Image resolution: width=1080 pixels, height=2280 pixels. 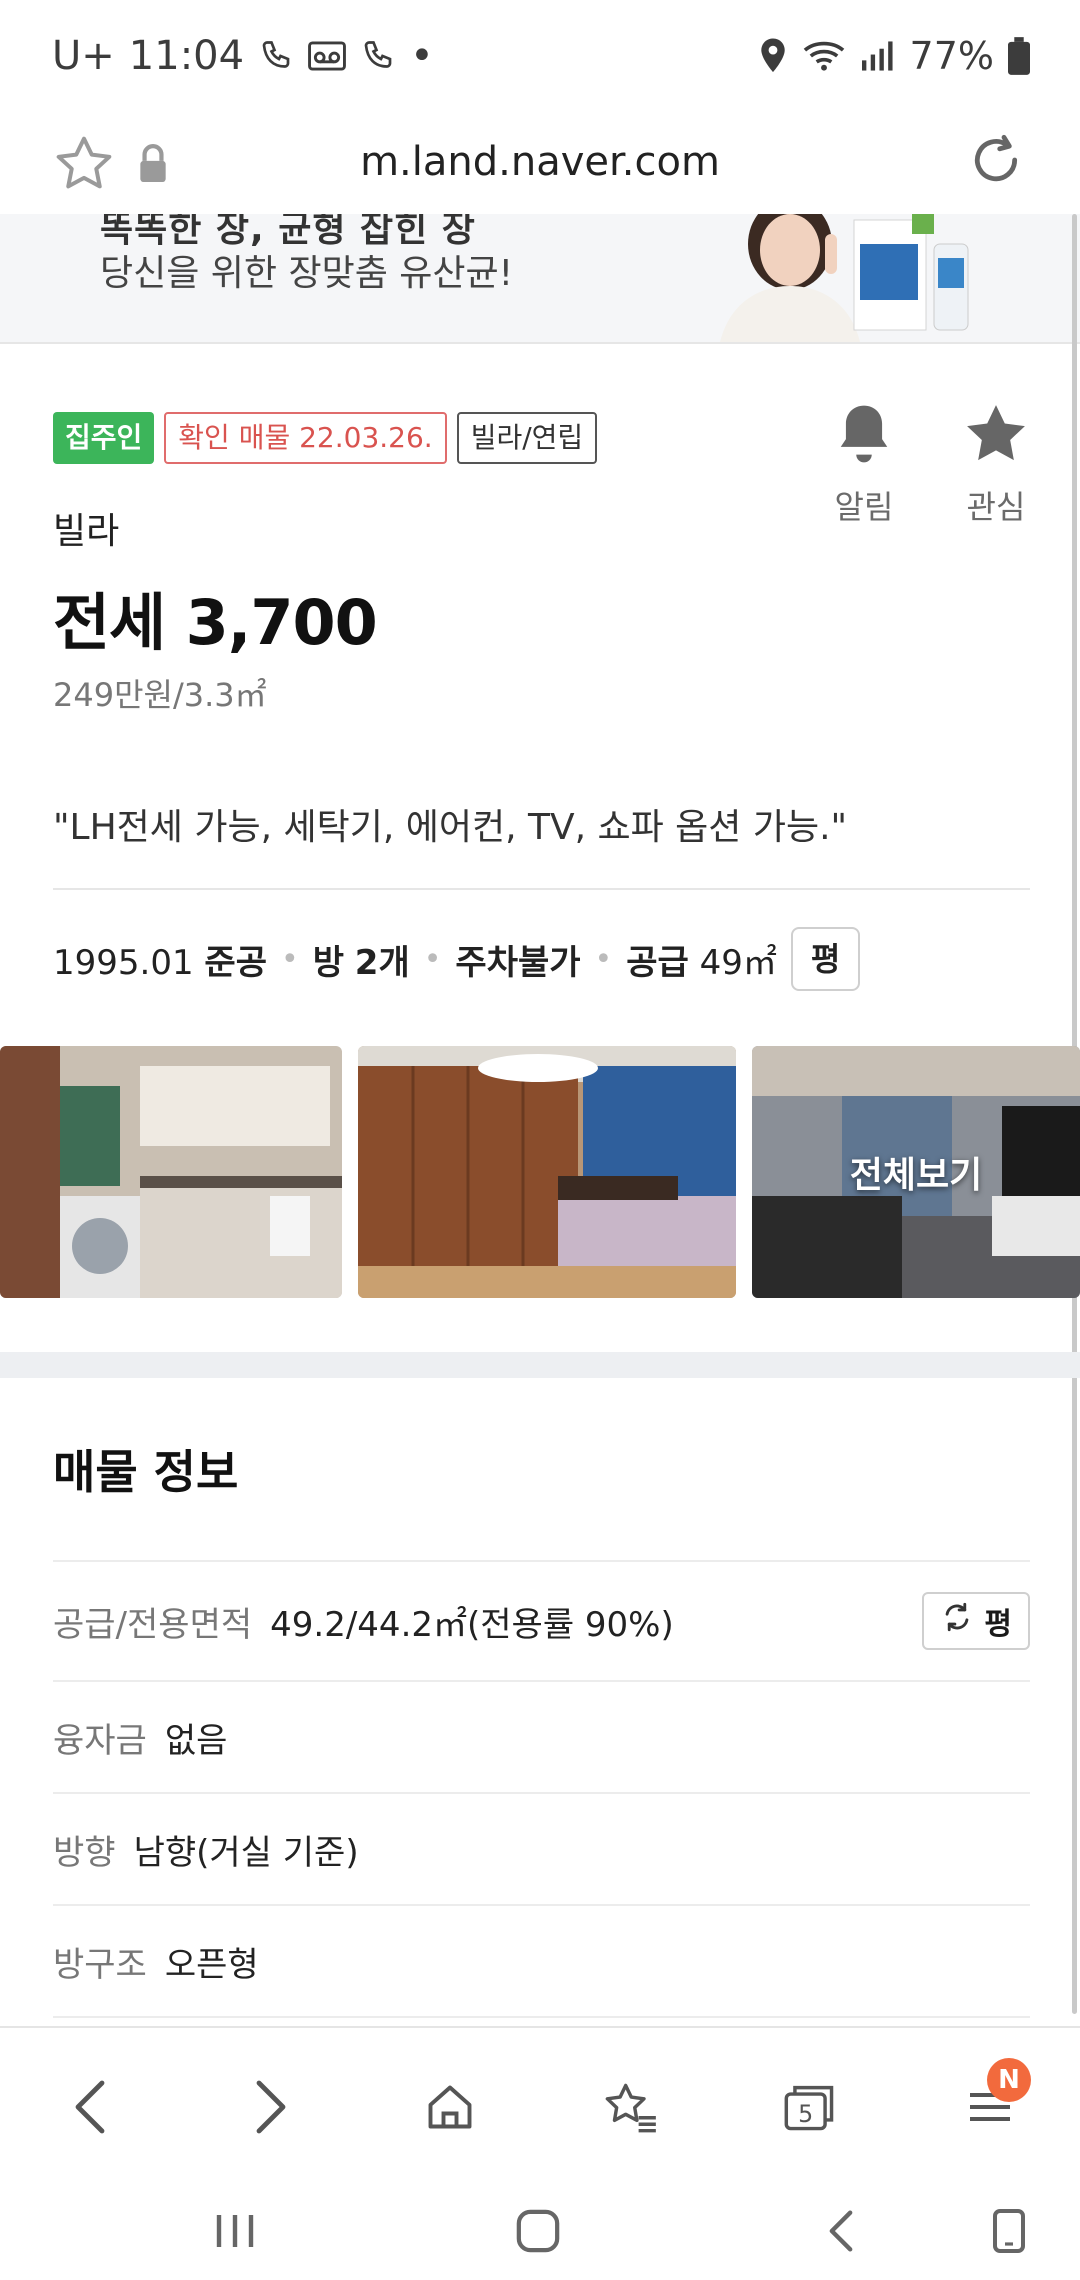 I want to click on battery-percent: 77%, so click(x=951, y=56).